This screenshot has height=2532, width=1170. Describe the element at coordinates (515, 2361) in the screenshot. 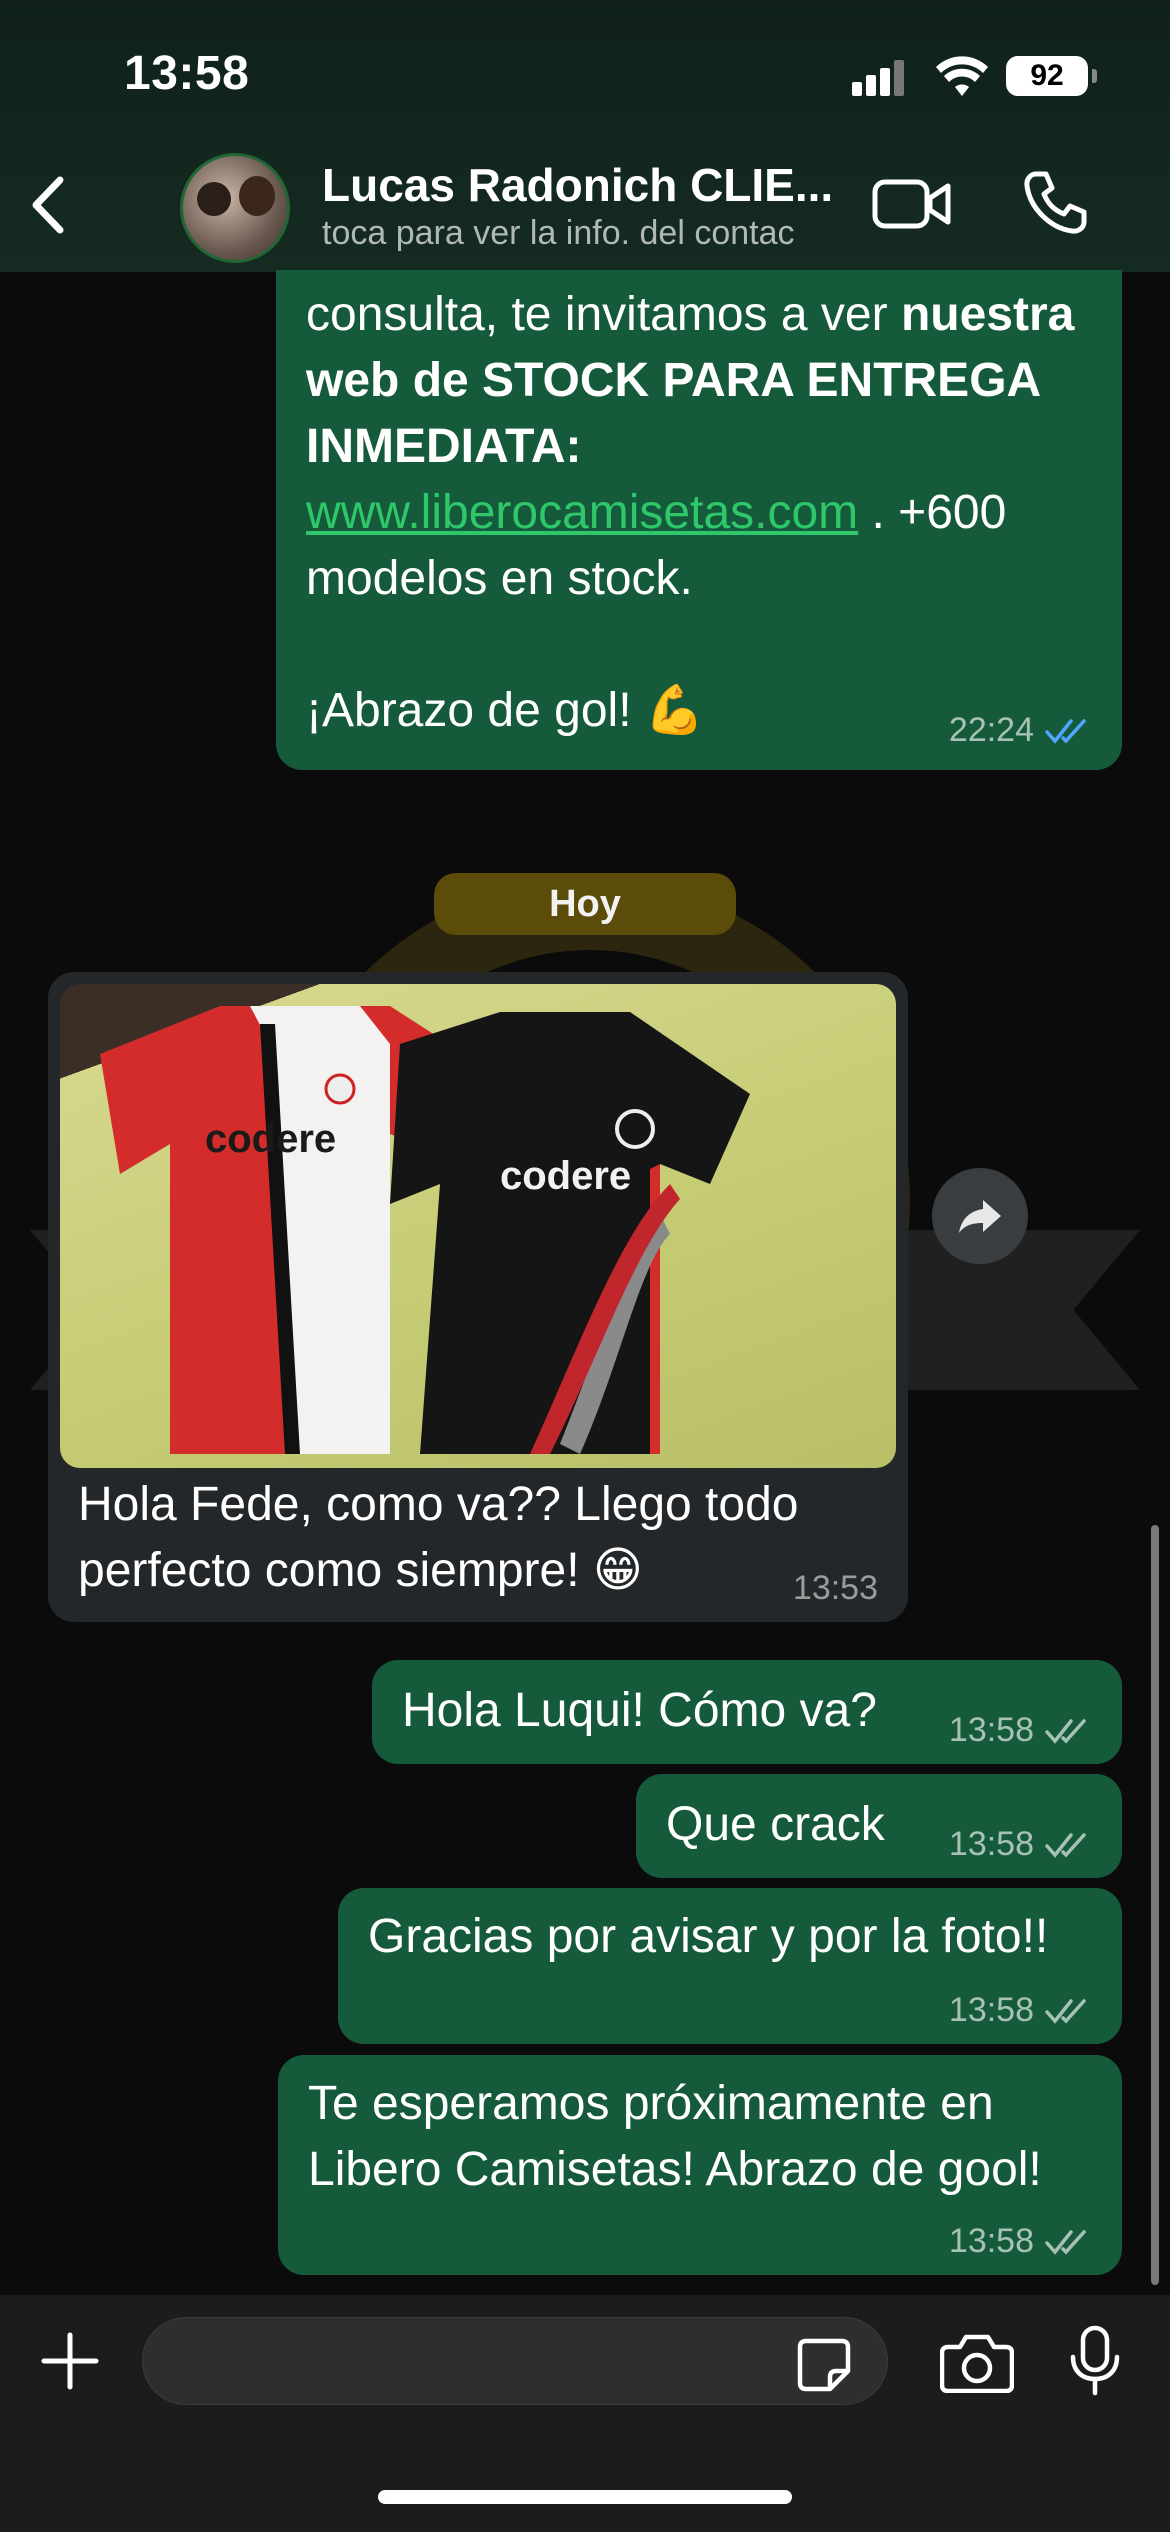

I see `message-input` at that location.